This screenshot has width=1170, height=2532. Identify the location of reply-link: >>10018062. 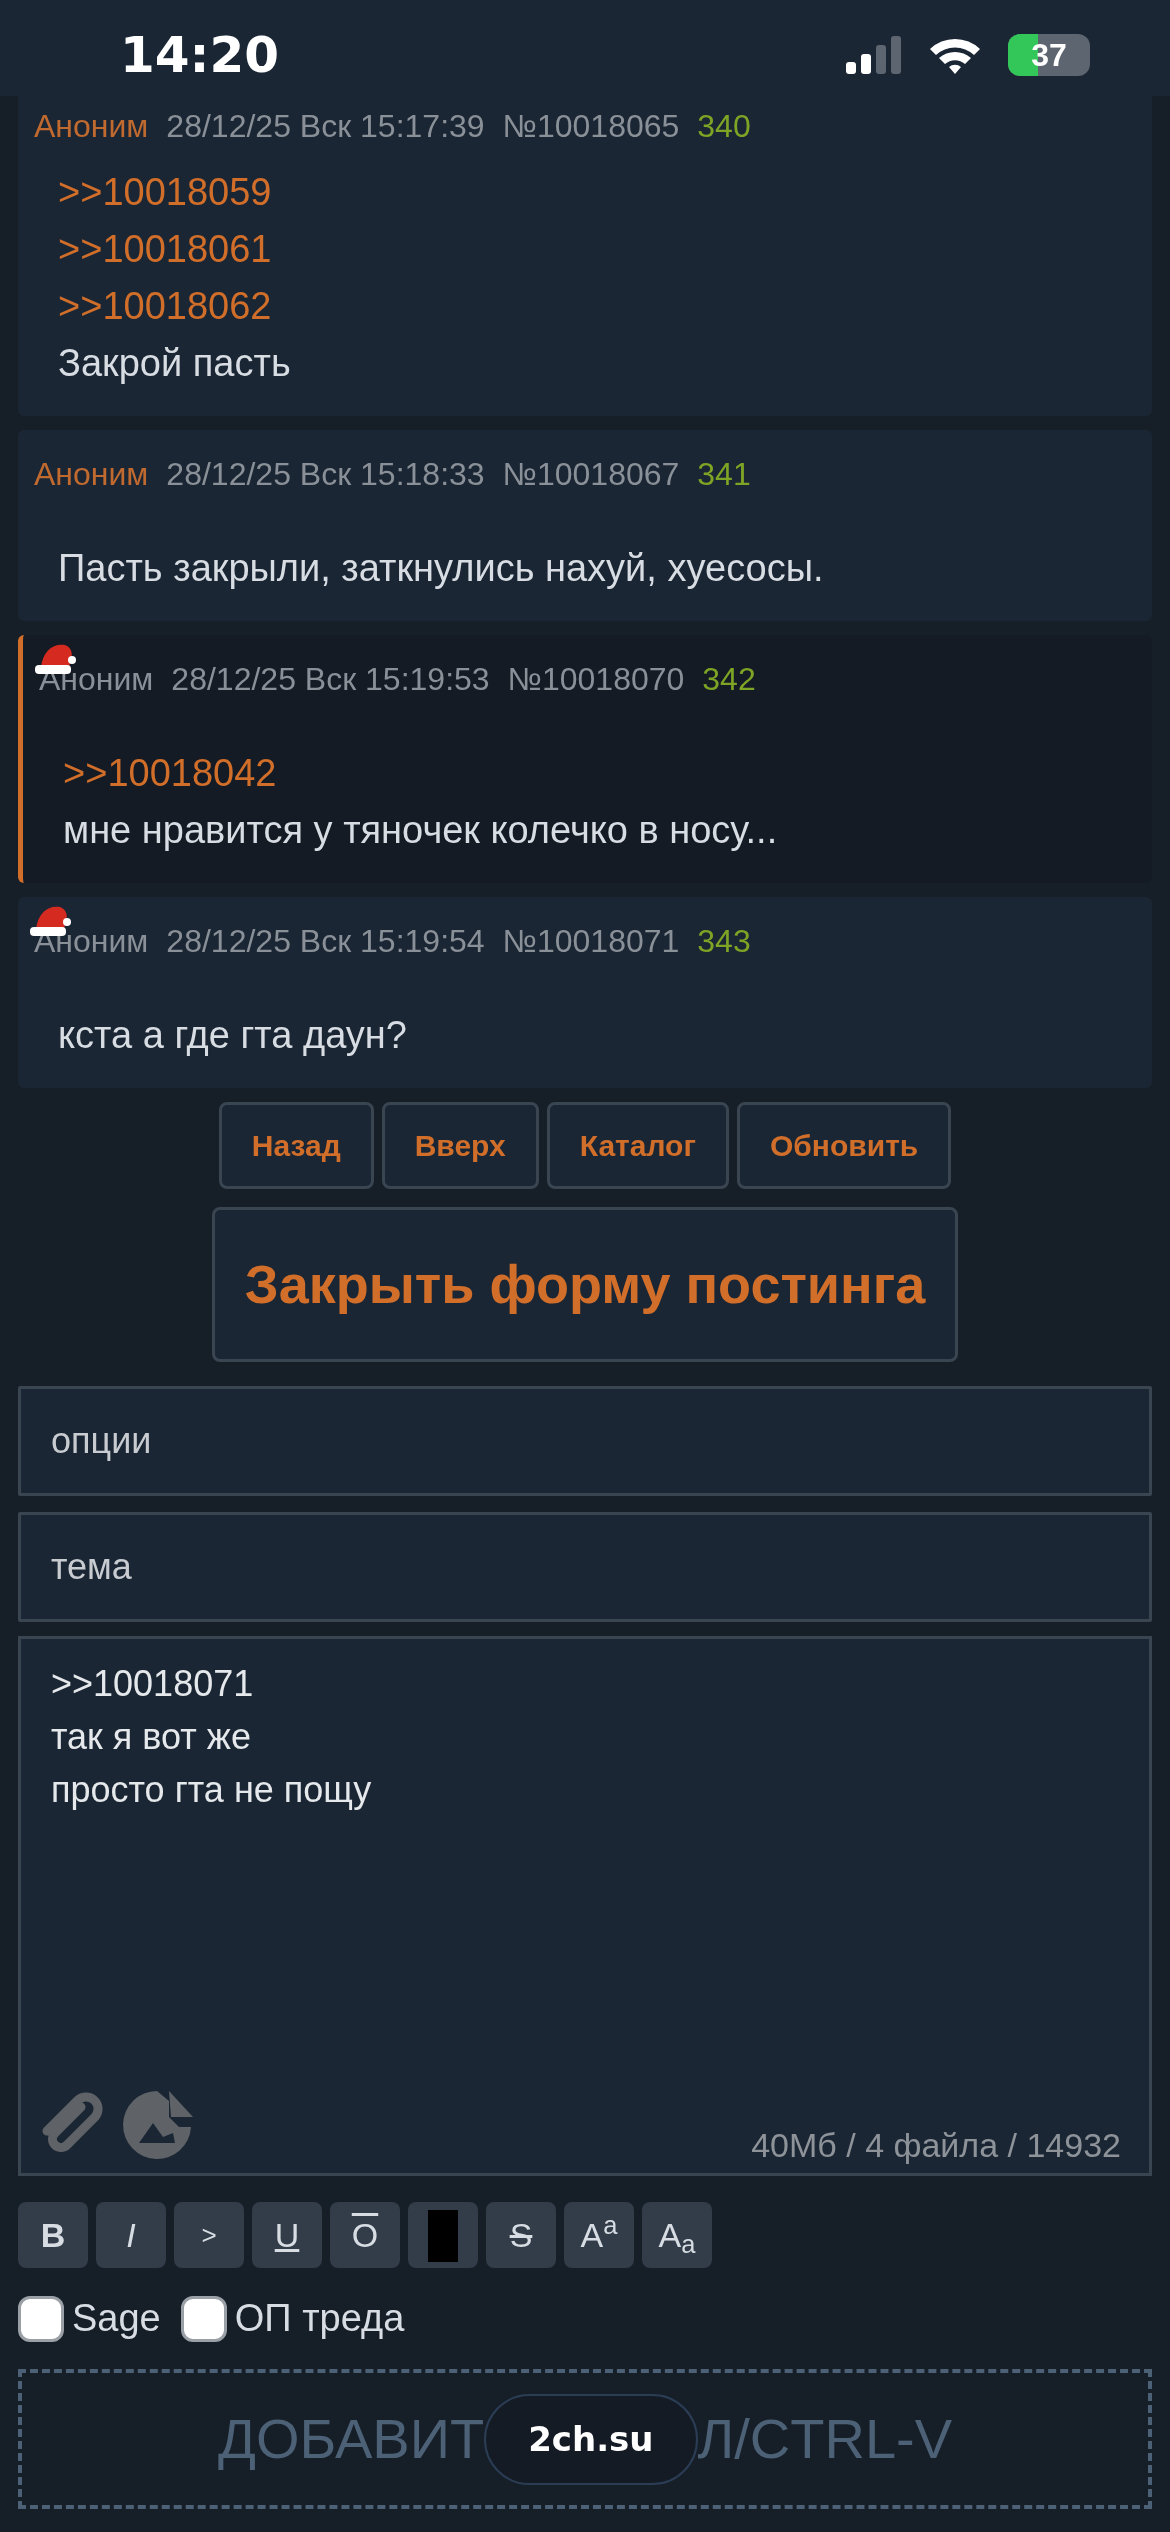
(165, 306).